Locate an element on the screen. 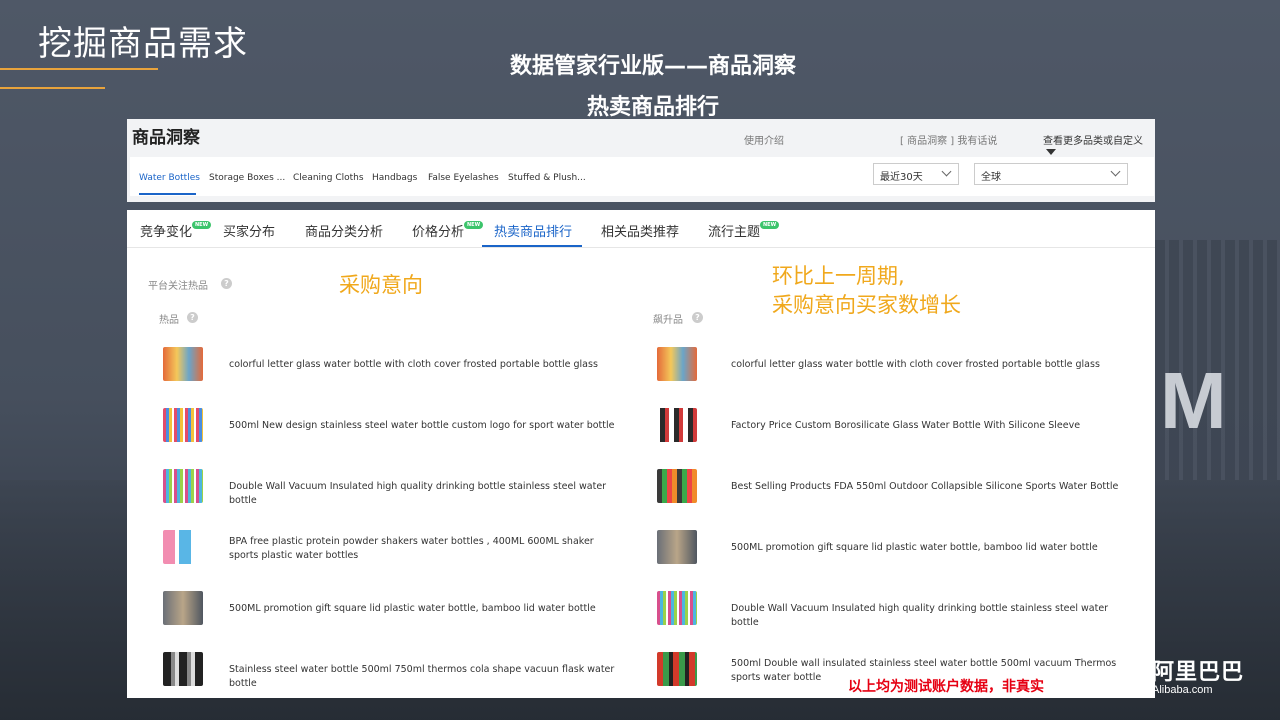 This screenshot has width=1280, height=720. tab-competition: 竞争变化 is located at coordinates (166, 230).